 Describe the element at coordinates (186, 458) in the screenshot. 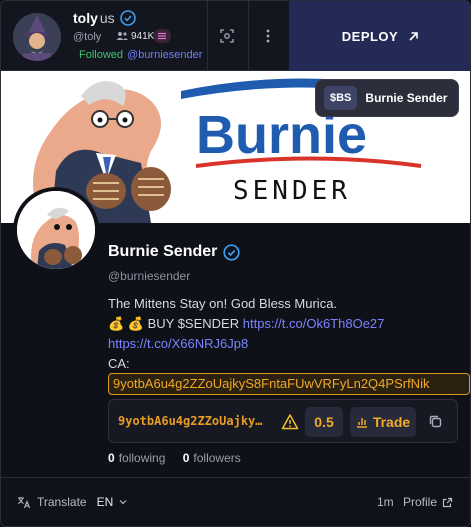

I see `followers-count: 0` at that location.